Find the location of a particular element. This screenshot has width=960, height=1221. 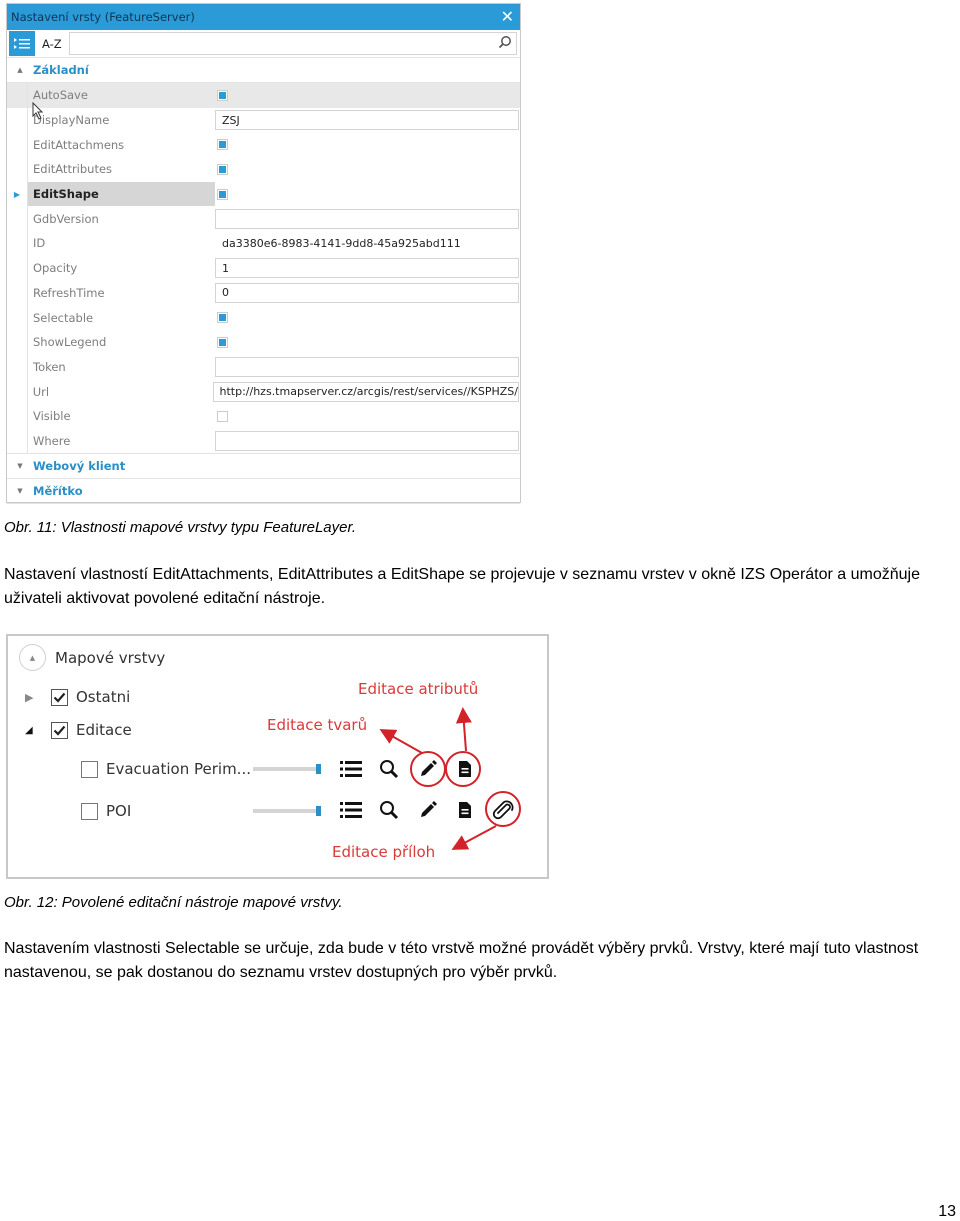

property-search-input is located at coordinates (292, 43).